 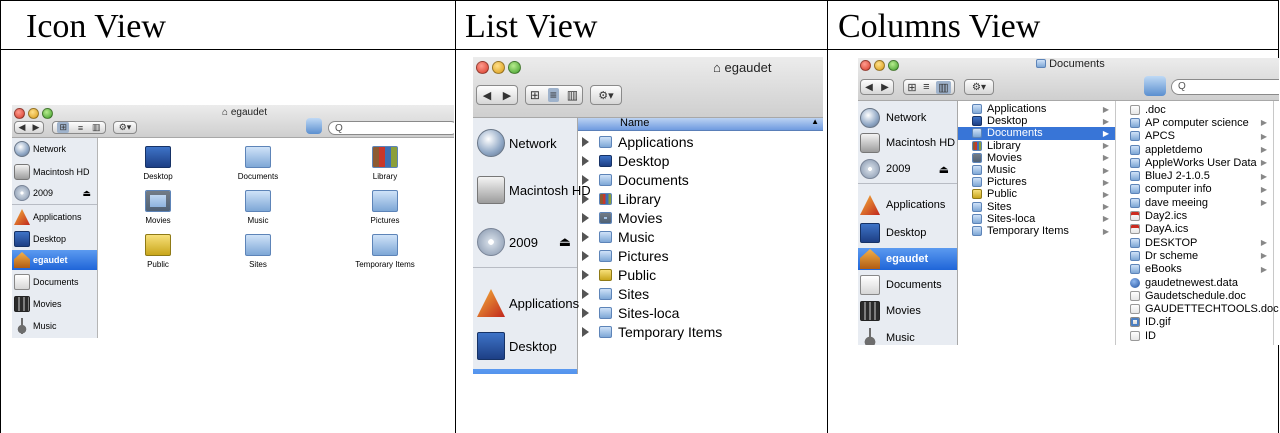 What do you see at coordinates (622, 218) in the screenshot?
I see `list-row: Movies` at bounding box center [622, 218].